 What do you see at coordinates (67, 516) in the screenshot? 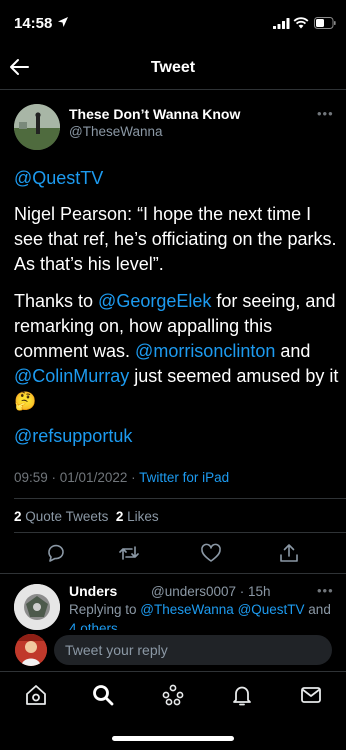
I see `quote-label: Quote Tweets` at bounding box center [67, 516].